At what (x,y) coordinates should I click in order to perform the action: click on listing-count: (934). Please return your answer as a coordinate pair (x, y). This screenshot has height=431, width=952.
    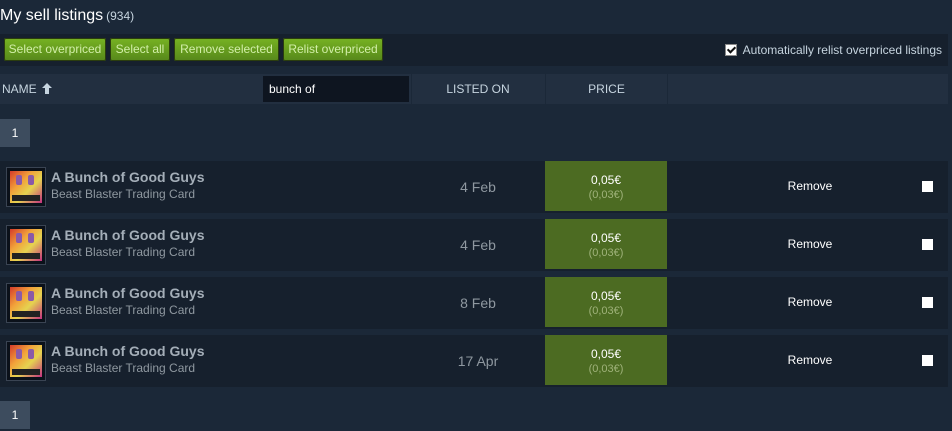
    Looking at the image, I should click on (120, 16).